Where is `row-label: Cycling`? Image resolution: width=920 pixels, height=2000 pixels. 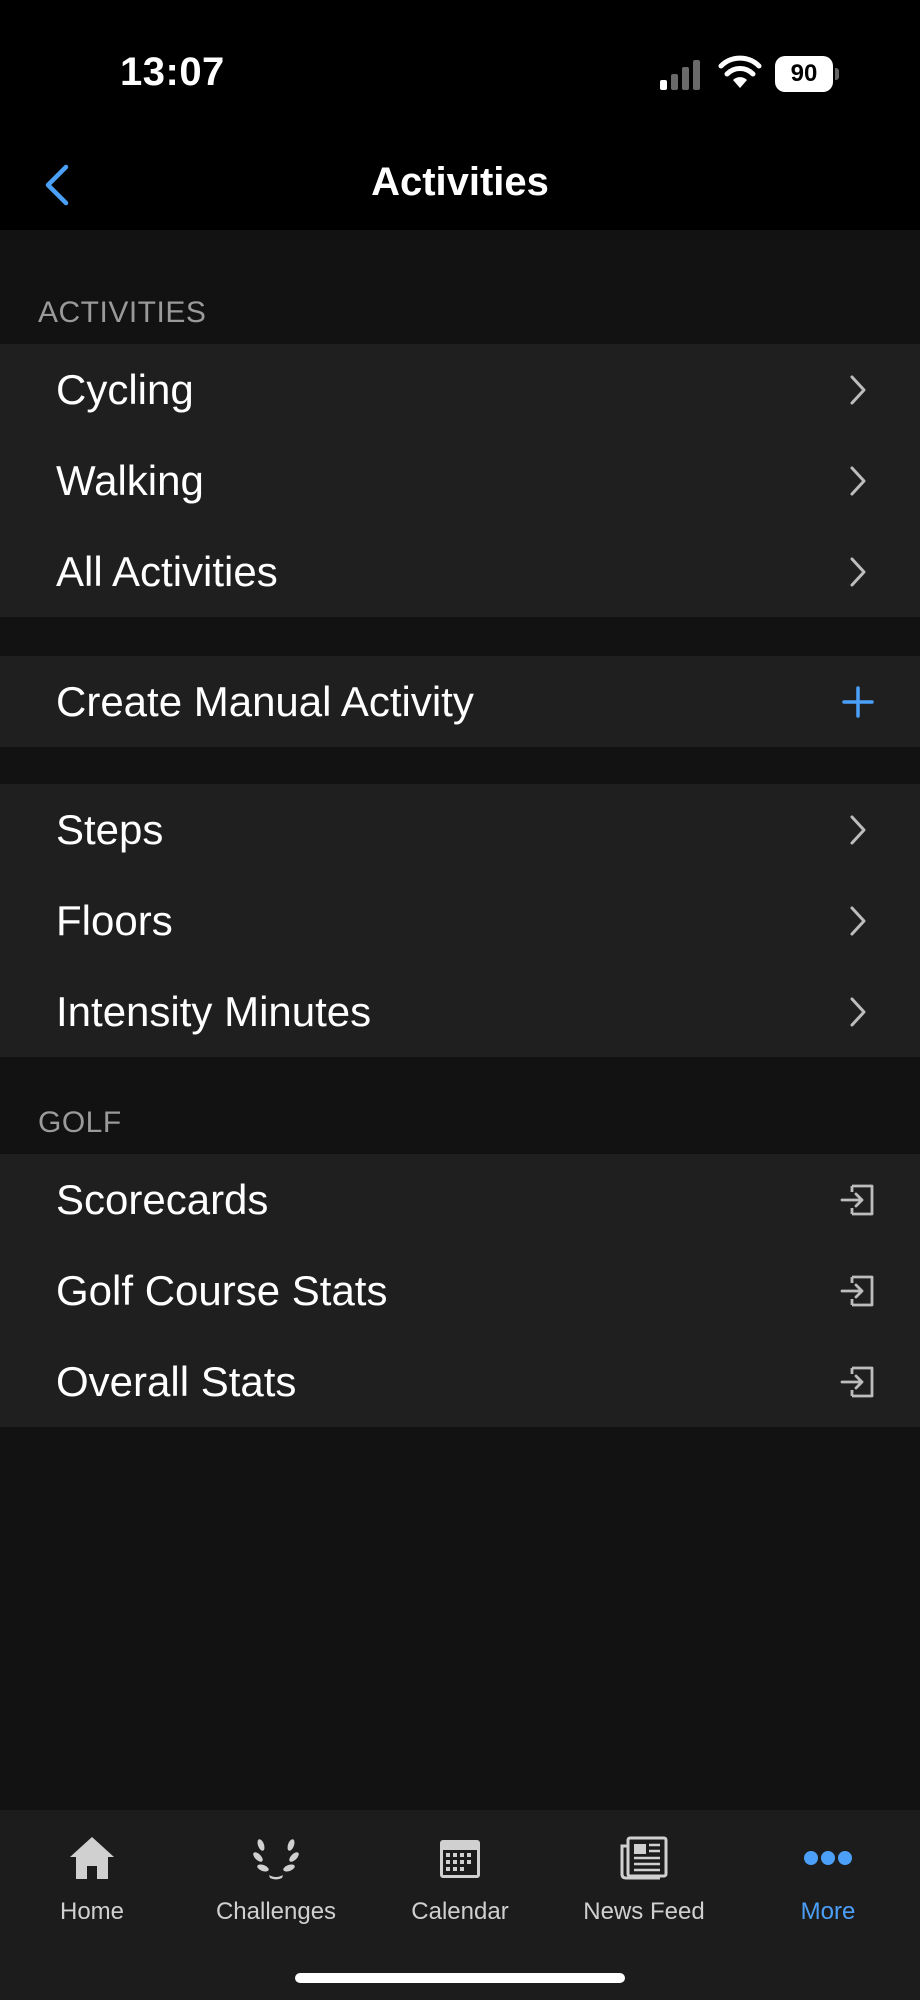
row-label: Cycling is located at coordinates (125, 389).